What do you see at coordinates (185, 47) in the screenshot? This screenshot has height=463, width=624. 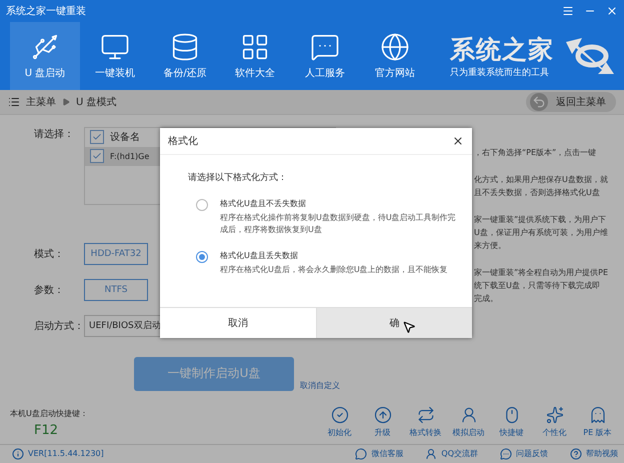 I see `database-icon` at bounding box center [185, 47].